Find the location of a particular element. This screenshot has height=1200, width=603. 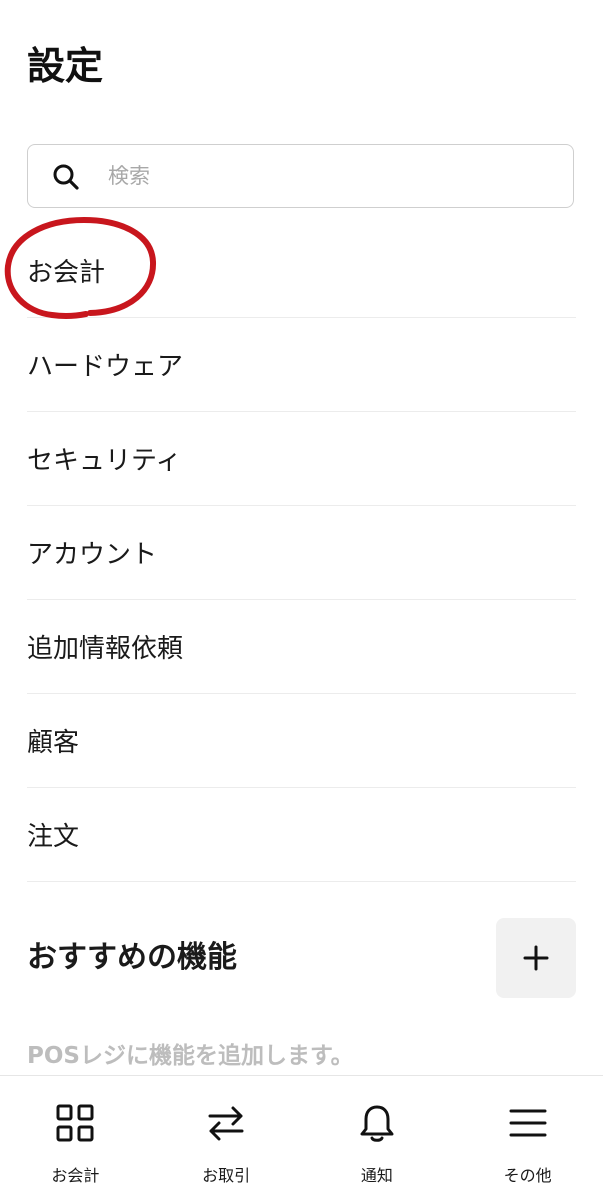

nav-item-notifications: 通知 is located at coordinates (377, 1138).